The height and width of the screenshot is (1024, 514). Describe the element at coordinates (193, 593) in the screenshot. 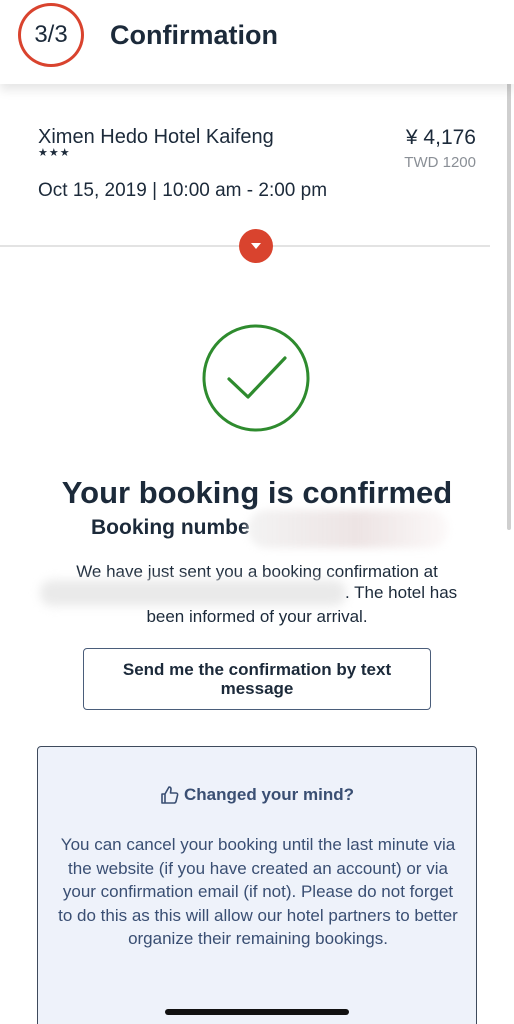

I see `redacted-email` at that location.